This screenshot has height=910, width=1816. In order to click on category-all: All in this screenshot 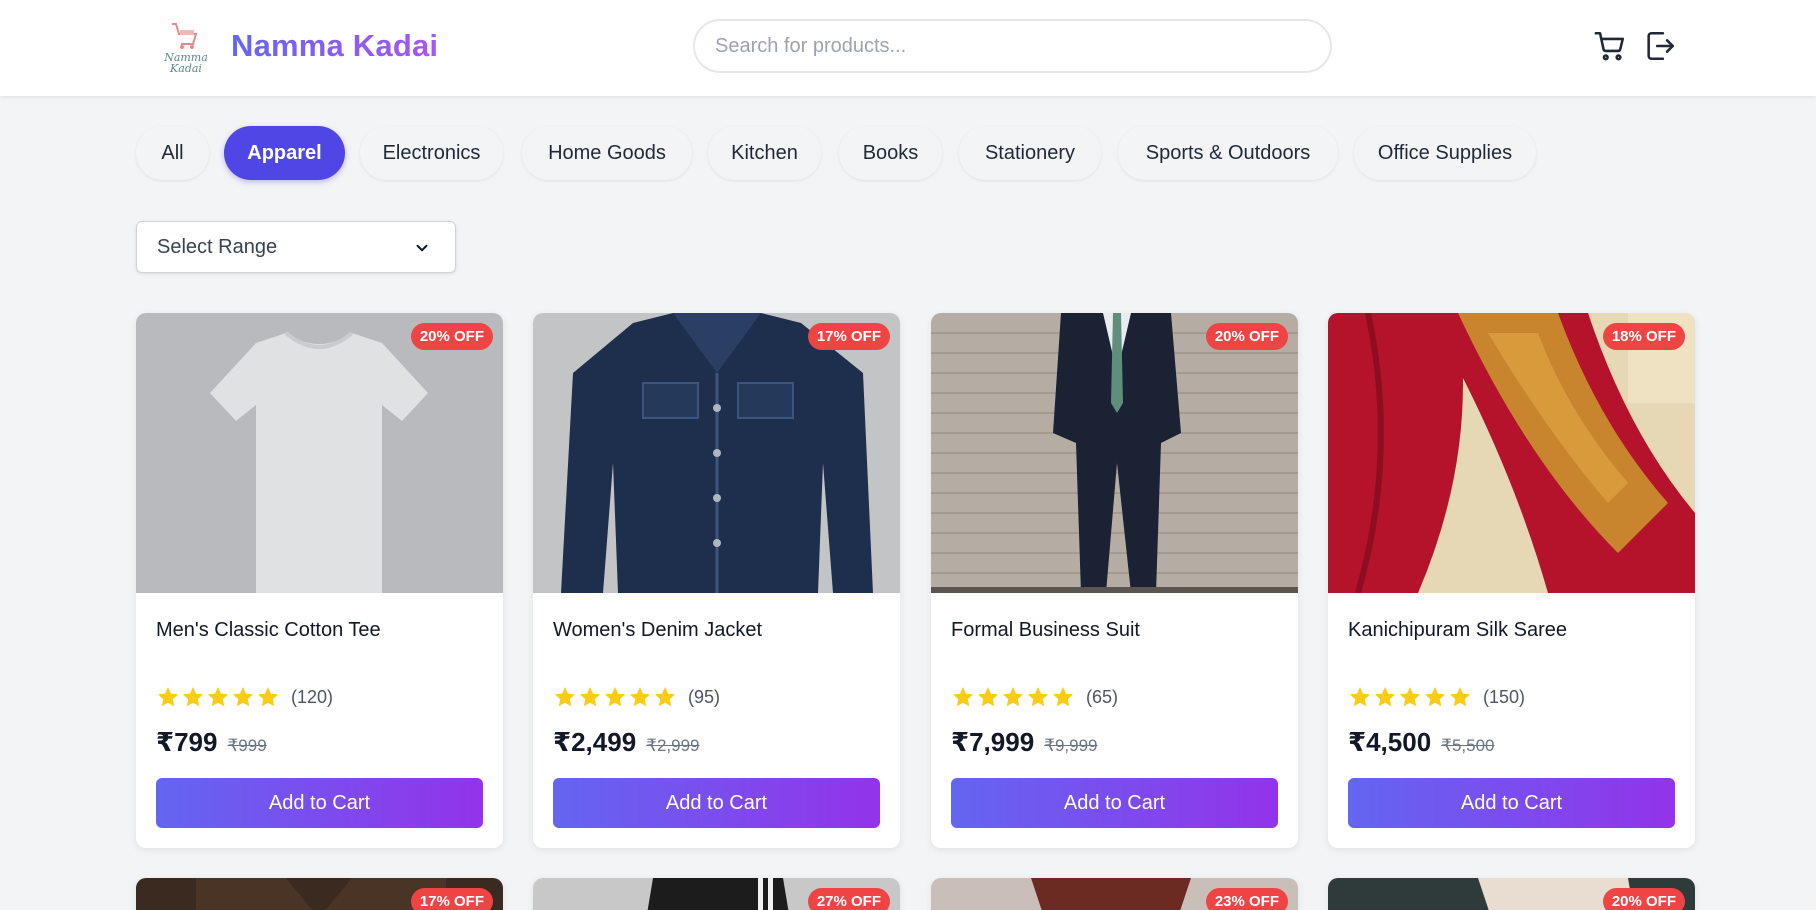, I will do `click(172, 153)`.